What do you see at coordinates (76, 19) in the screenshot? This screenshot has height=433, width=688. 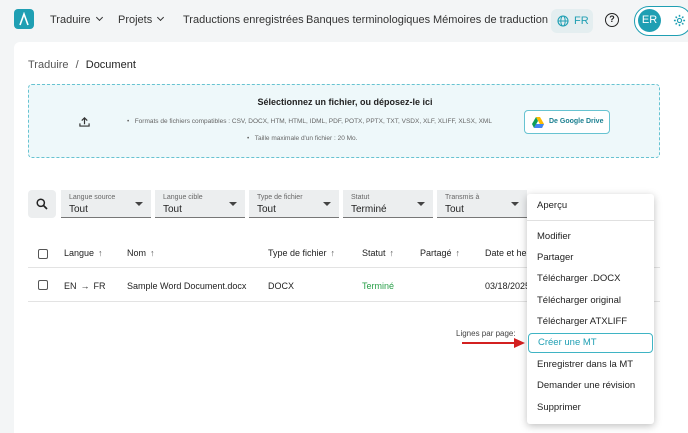 I see `nav-traduire: Traduire` at bounding box center [76, 19].